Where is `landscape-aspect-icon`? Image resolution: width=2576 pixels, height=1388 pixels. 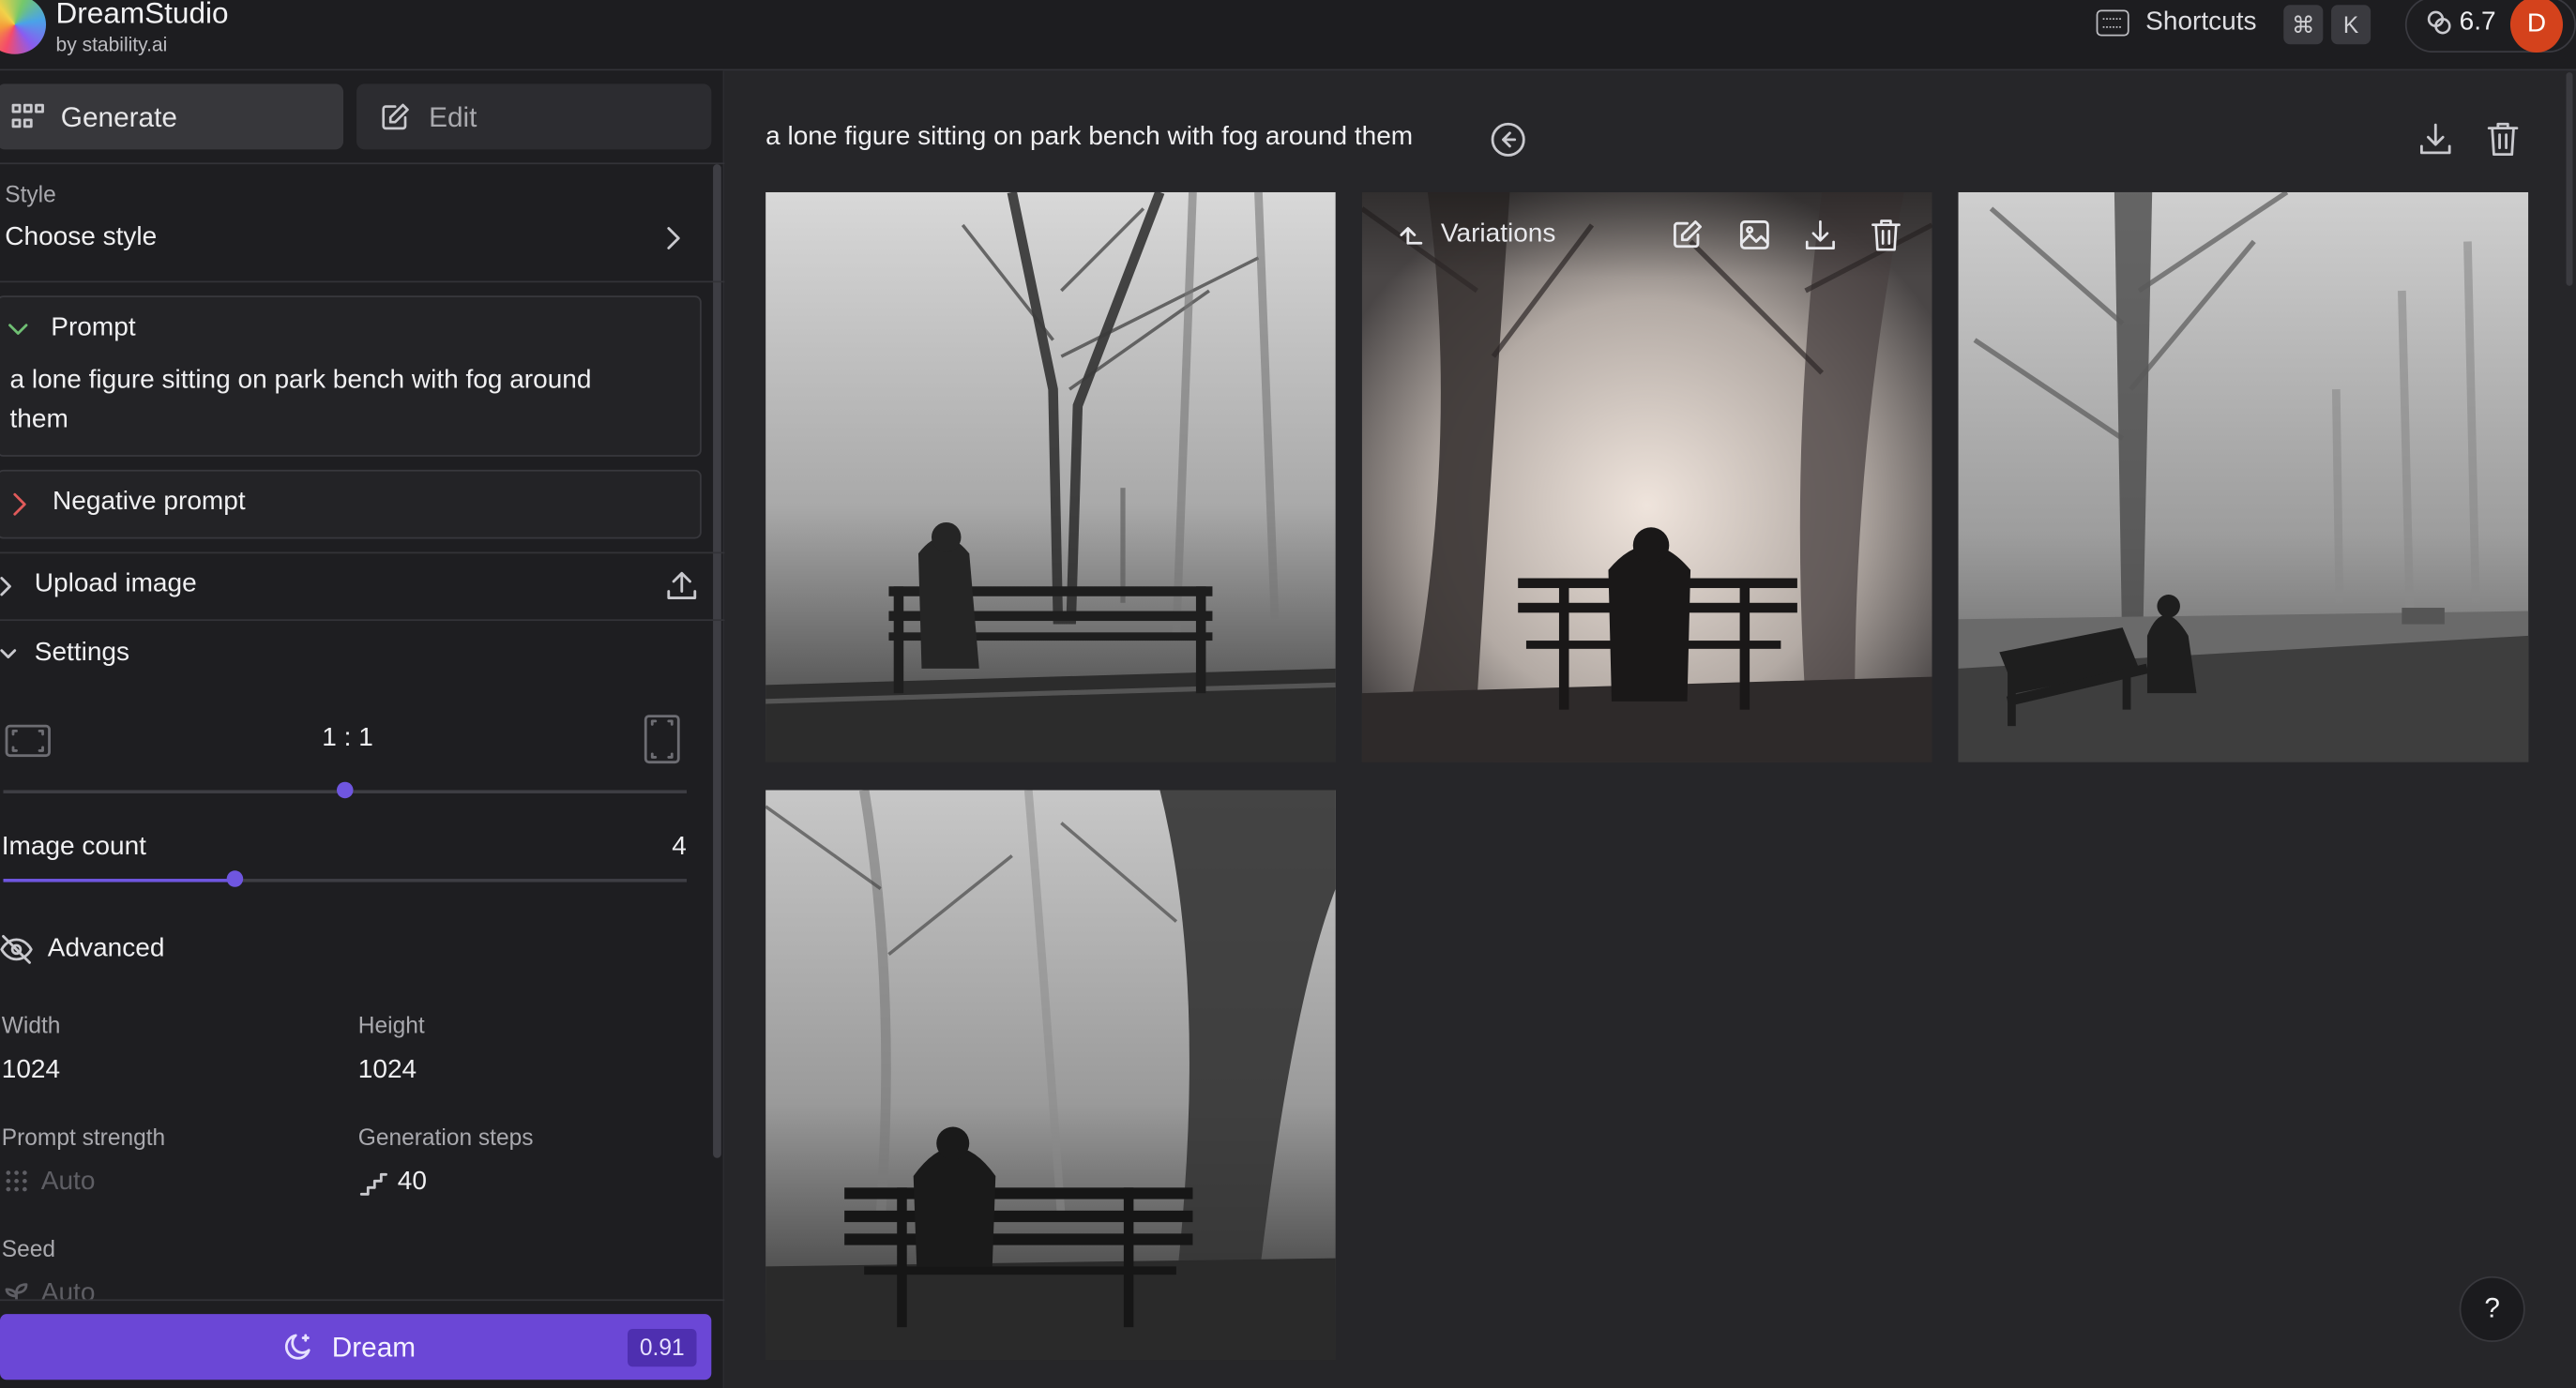 landscape-aspect-icon is located at coordinates (28, 741).